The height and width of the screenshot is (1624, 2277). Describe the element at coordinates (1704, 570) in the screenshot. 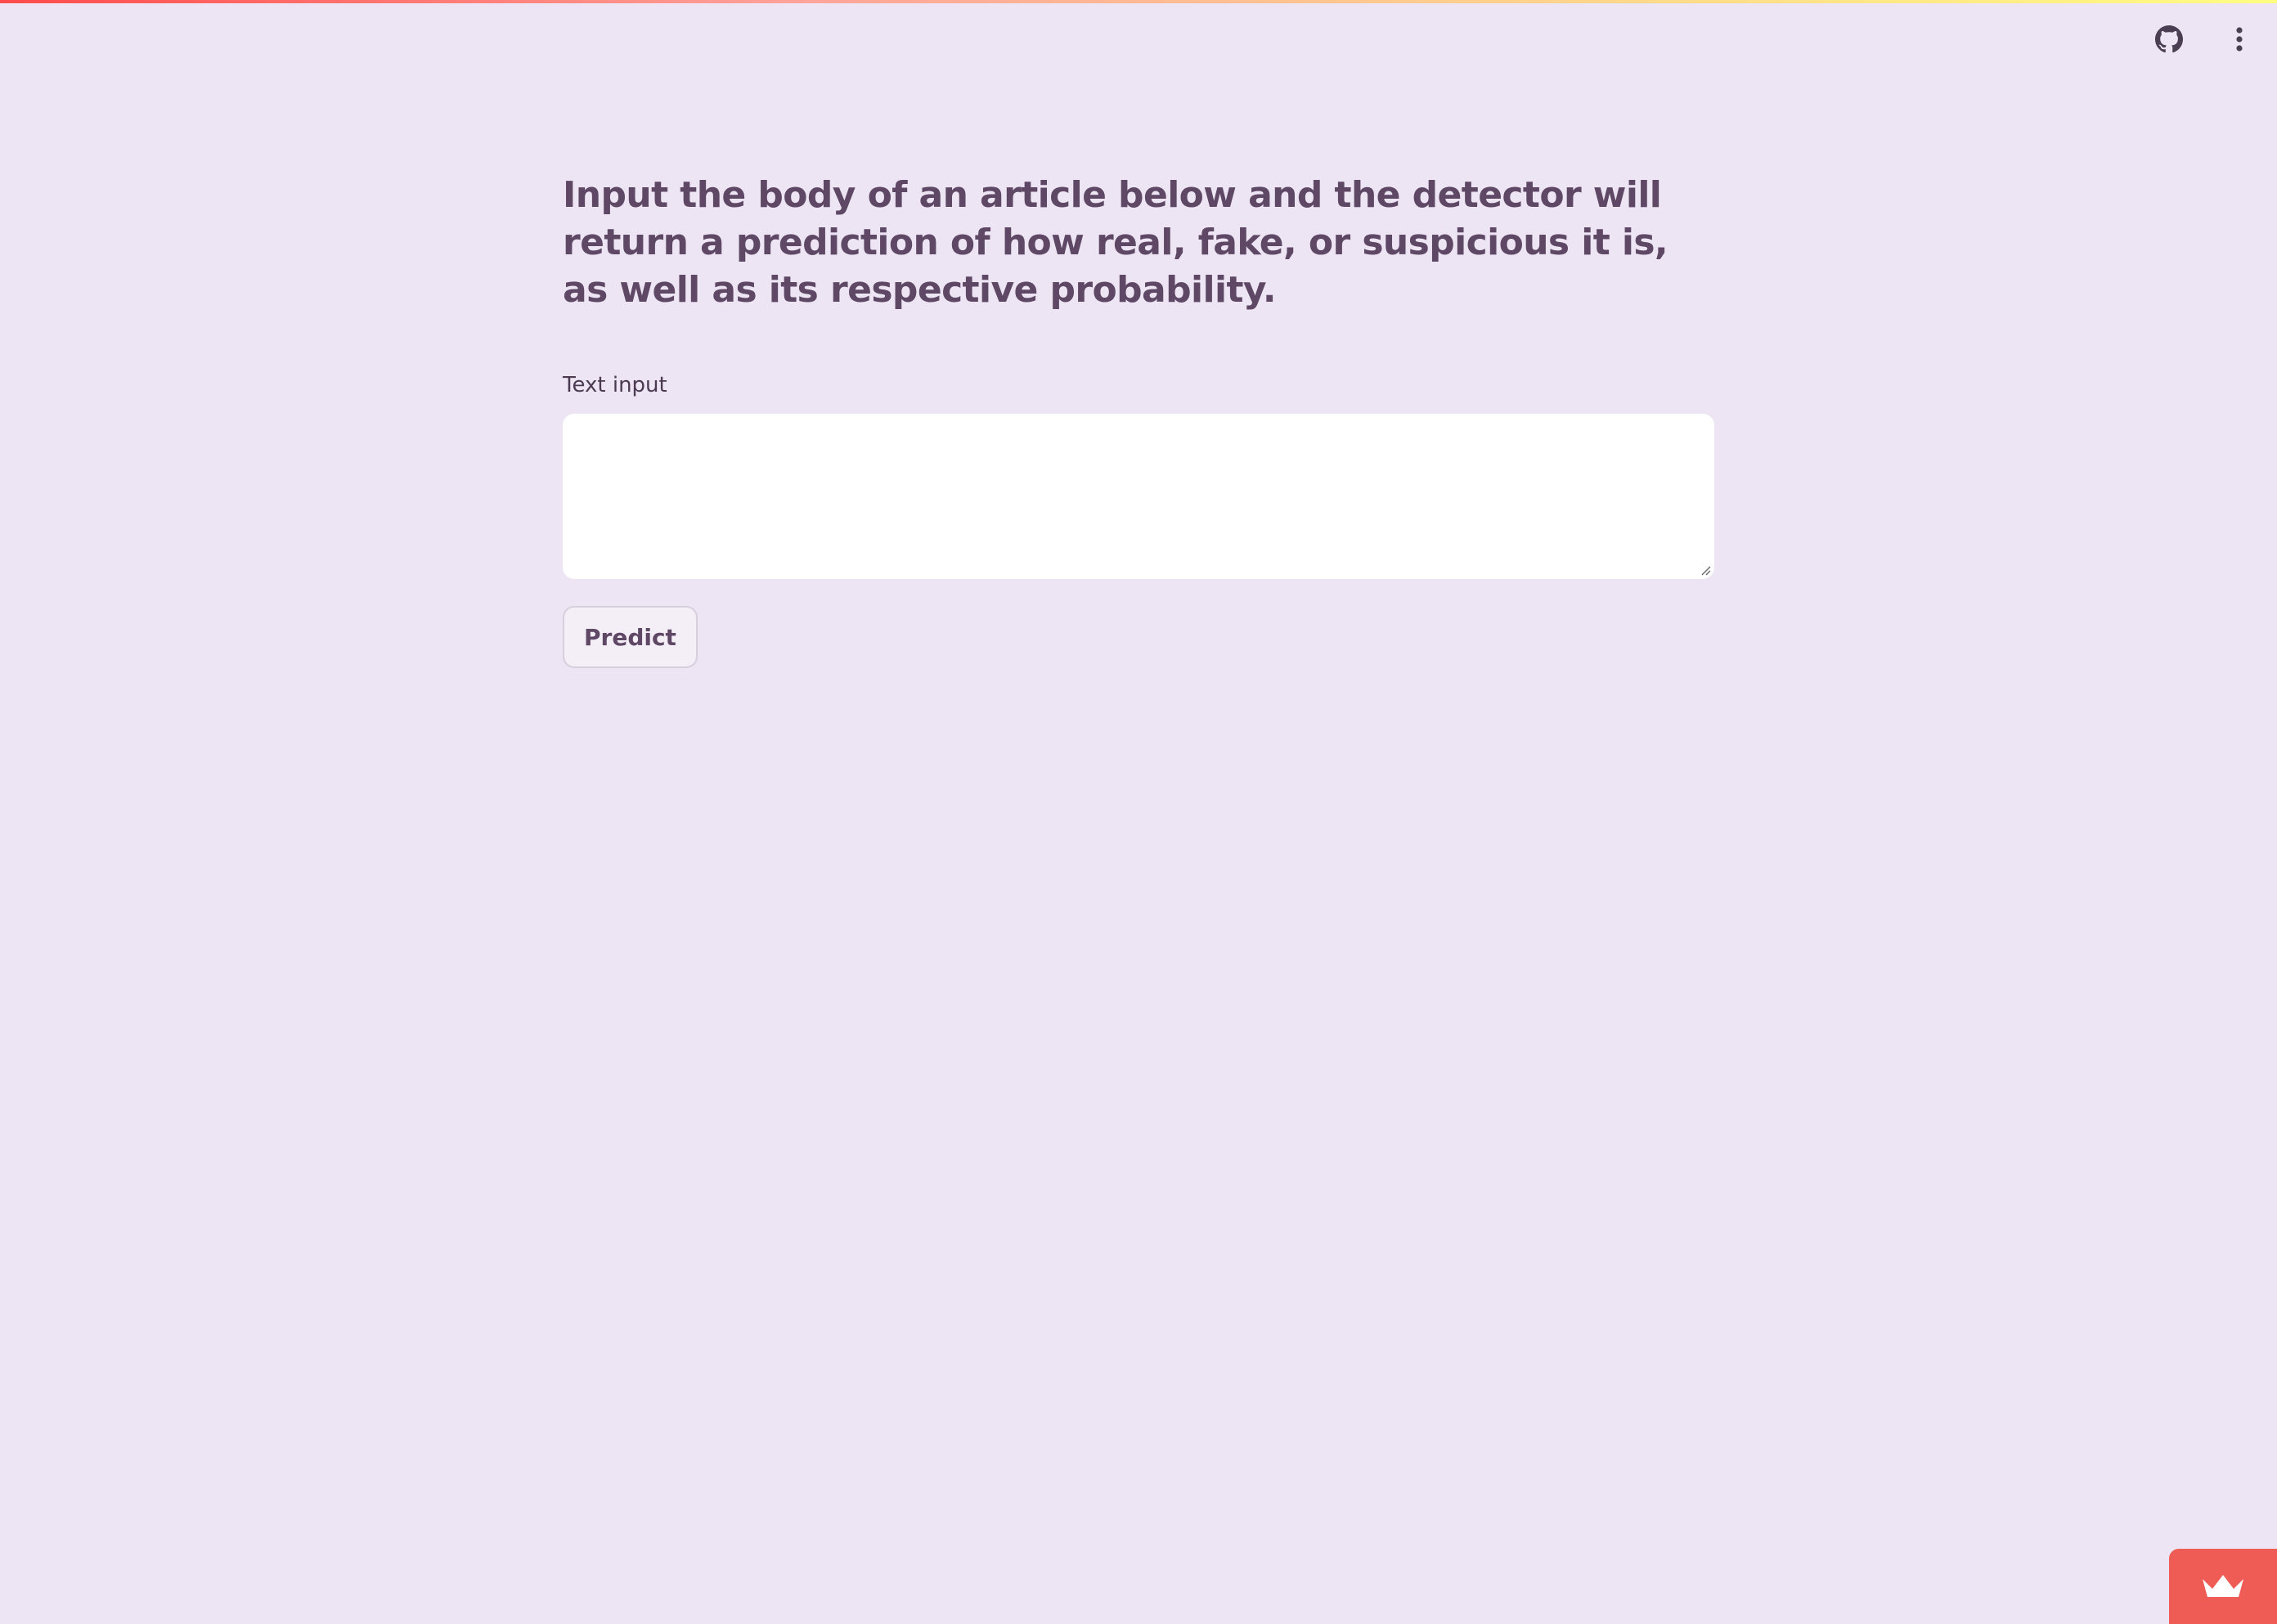

I see `resize-handle-icon` at that location.